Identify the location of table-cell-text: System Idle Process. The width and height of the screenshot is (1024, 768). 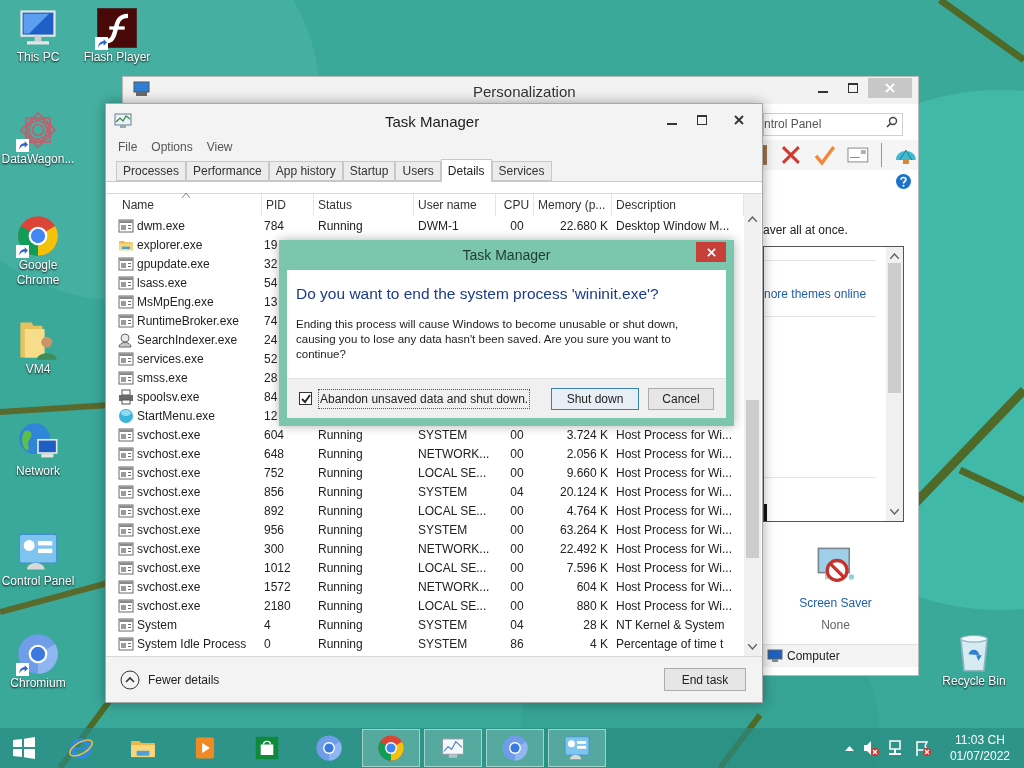
(192, 644).